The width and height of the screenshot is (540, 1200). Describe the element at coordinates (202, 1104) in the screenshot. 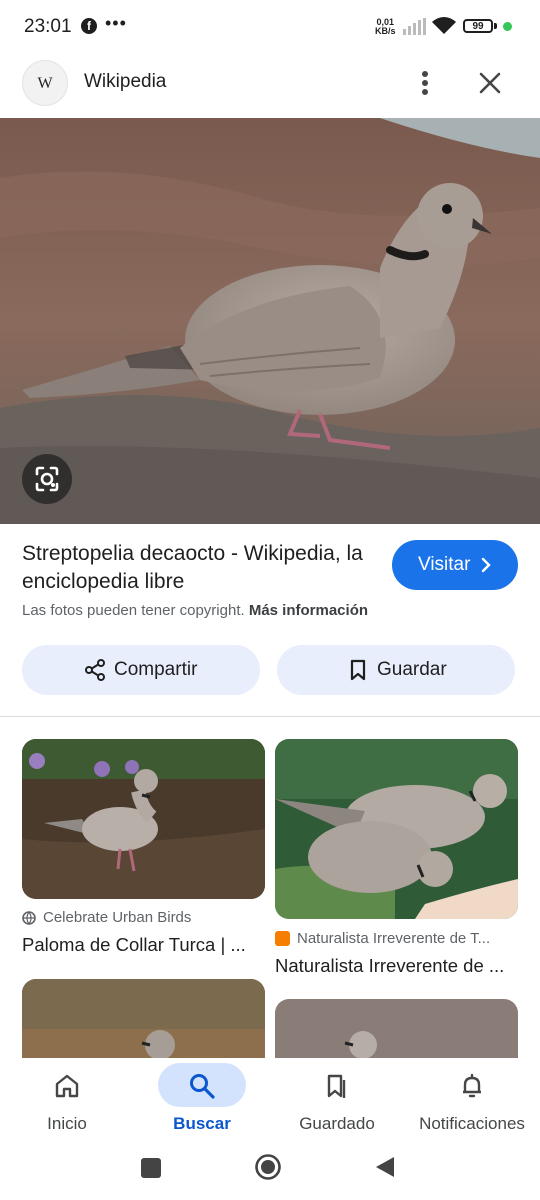

I see `nav-item-buscar: Buscar` at that location.